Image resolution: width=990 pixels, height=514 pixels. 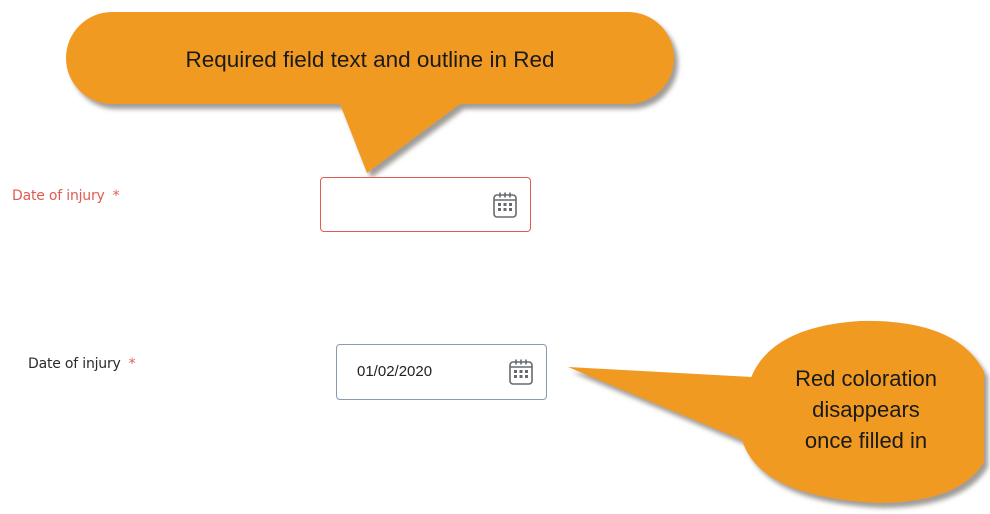 I want to click on date-of-injury-input-filled: 01/02/2020, so click(x=441, y=372).